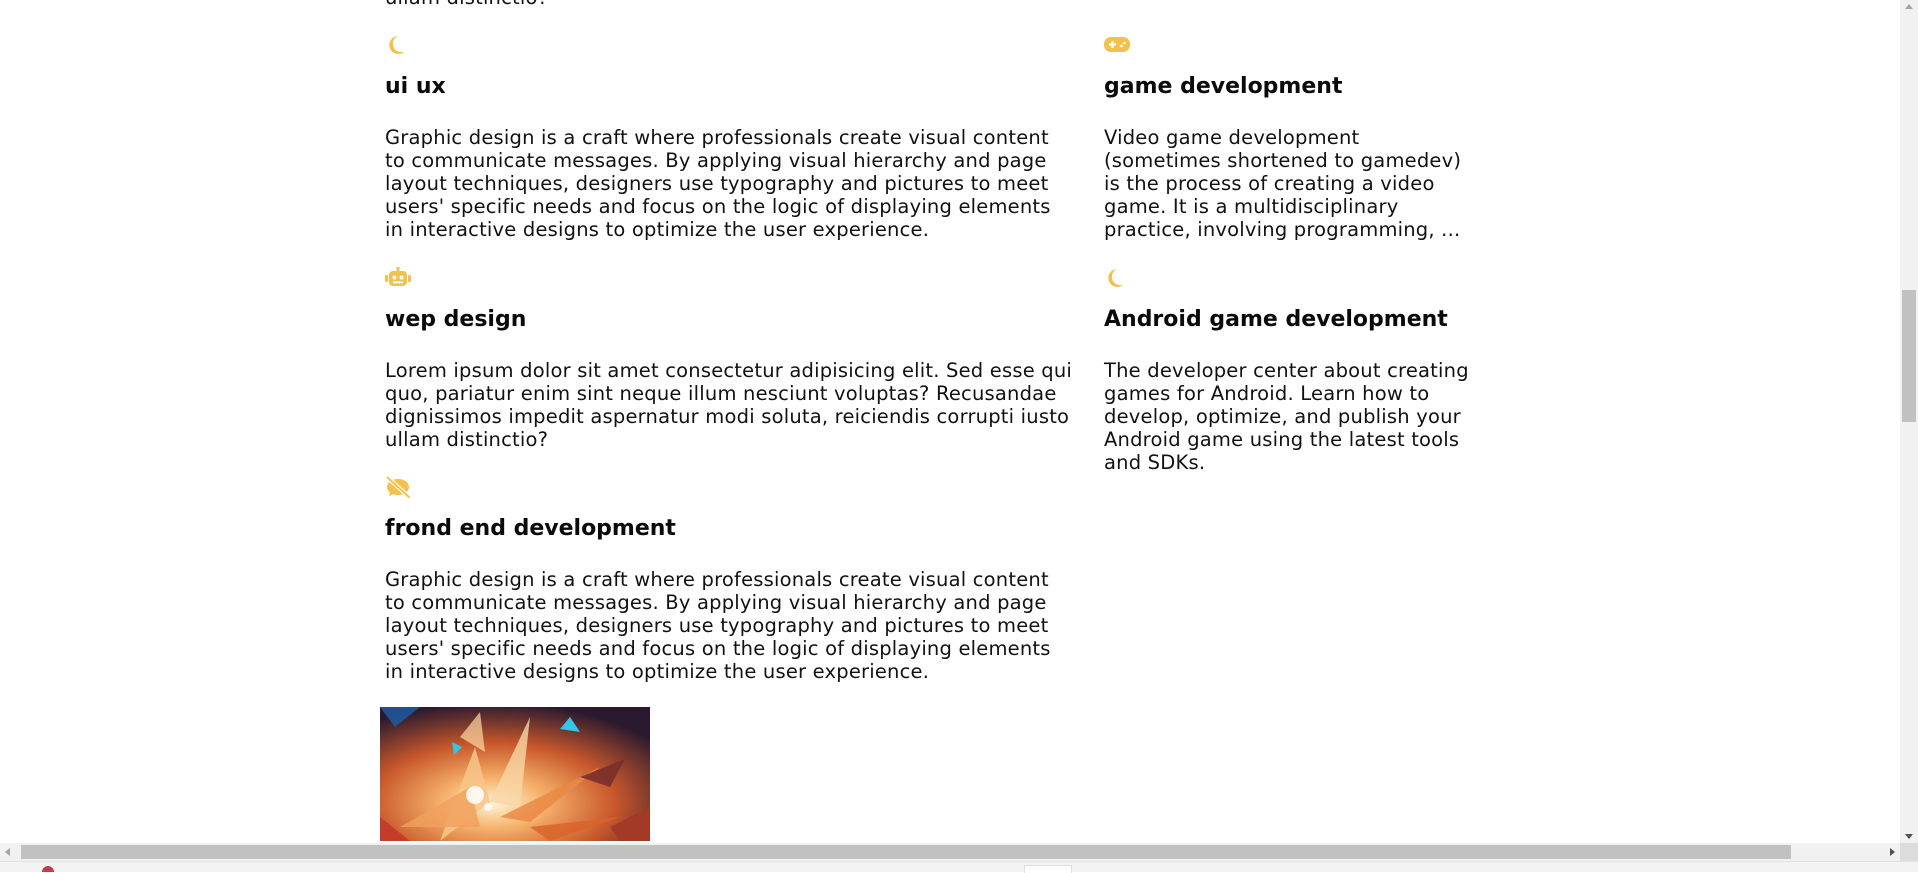 This screenshot has width=1918, height=873. Describe the element at coordinates (1909, 836) in the screenshot. I see `scroll-down-arrow-icon` at that location.